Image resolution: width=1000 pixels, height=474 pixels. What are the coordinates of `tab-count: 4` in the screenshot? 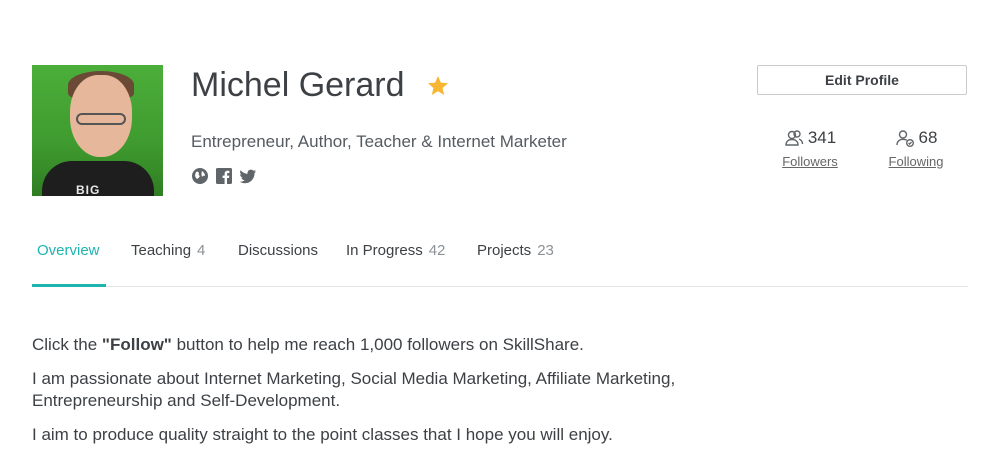 It's located at (201, 250).